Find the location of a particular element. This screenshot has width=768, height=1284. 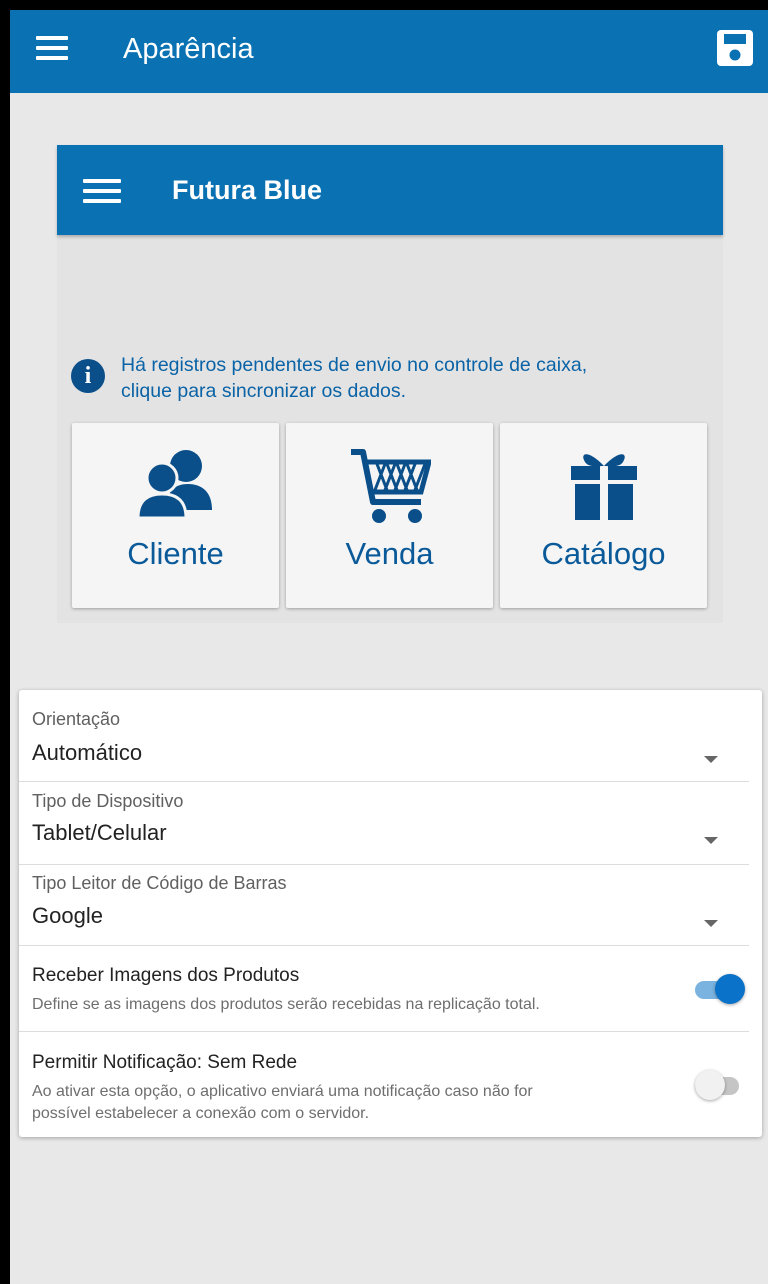

save-icon is located at coordinates (735, 48).